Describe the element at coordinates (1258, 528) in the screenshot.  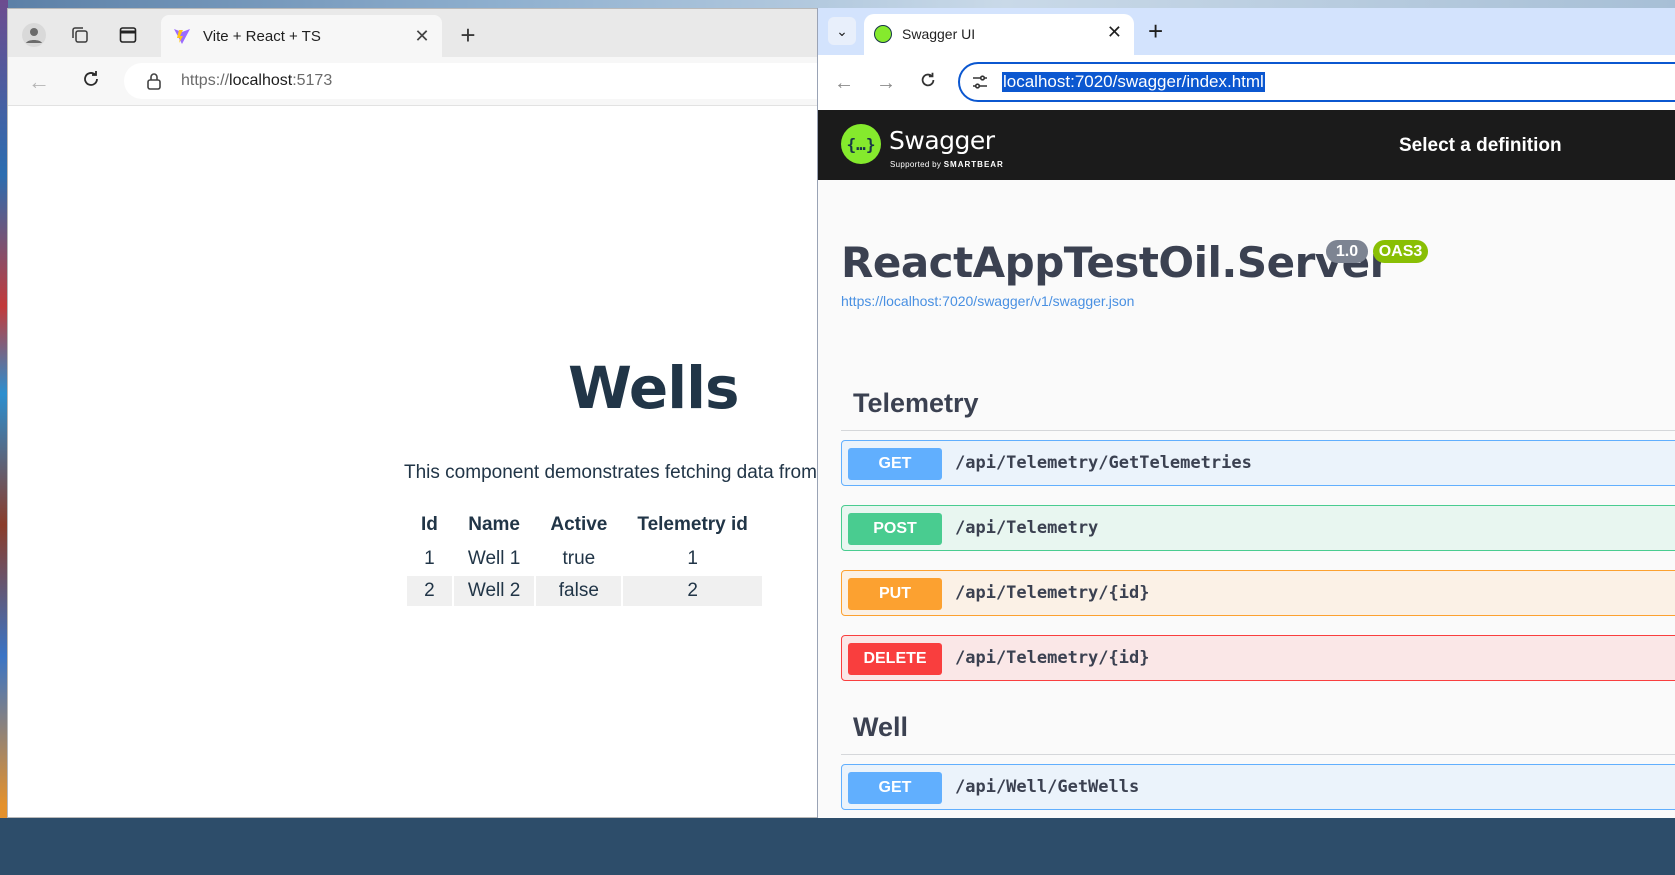
I see `operation-post-telemetry: POST /api/Telemetry` at that location.